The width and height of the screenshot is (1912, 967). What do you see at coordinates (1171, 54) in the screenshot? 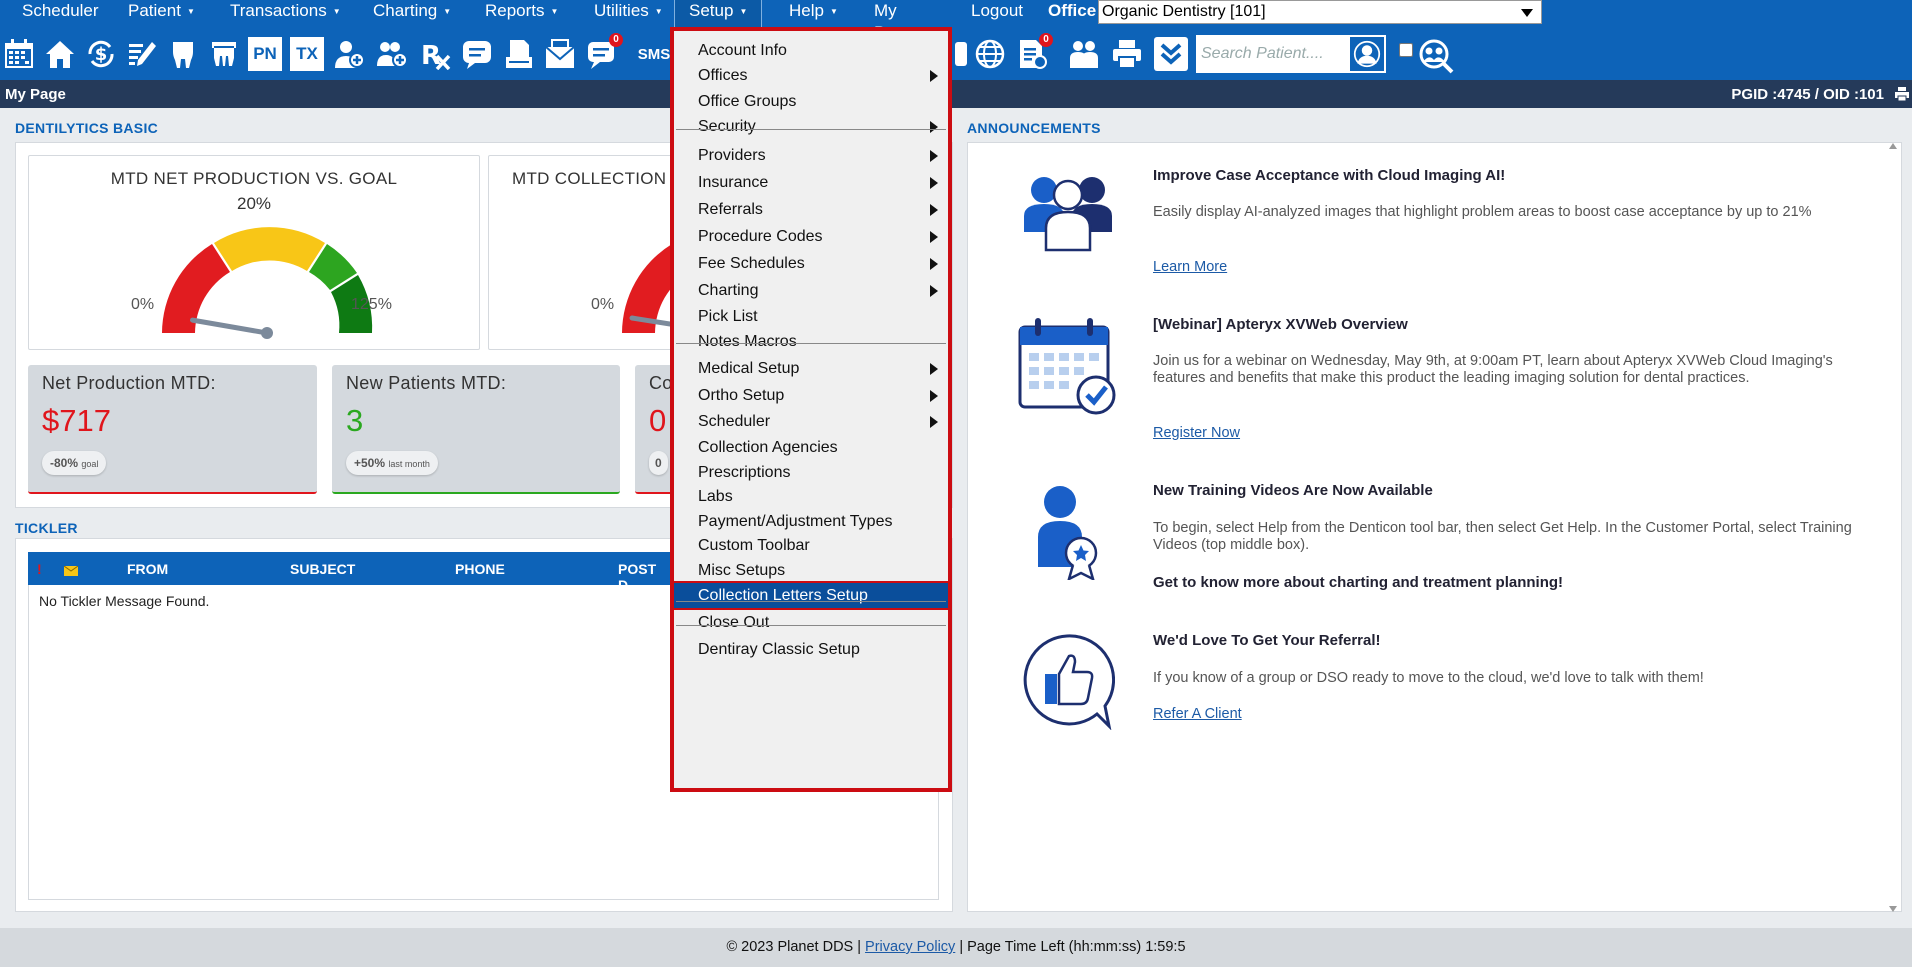
I see `chevrons-down-icon` at bounding box center [1171, 54].